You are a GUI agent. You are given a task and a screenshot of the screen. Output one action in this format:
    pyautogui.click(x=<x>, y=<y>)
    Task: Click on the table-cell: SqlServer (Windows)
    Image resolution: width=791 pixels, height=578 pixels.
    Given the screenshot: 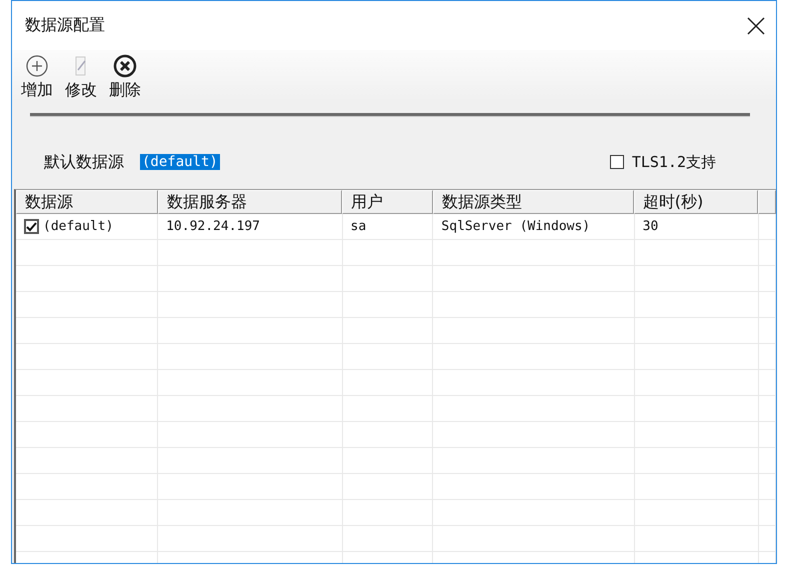 What is the action you would take?
    pyautogui.click(x=534, y=227)
    